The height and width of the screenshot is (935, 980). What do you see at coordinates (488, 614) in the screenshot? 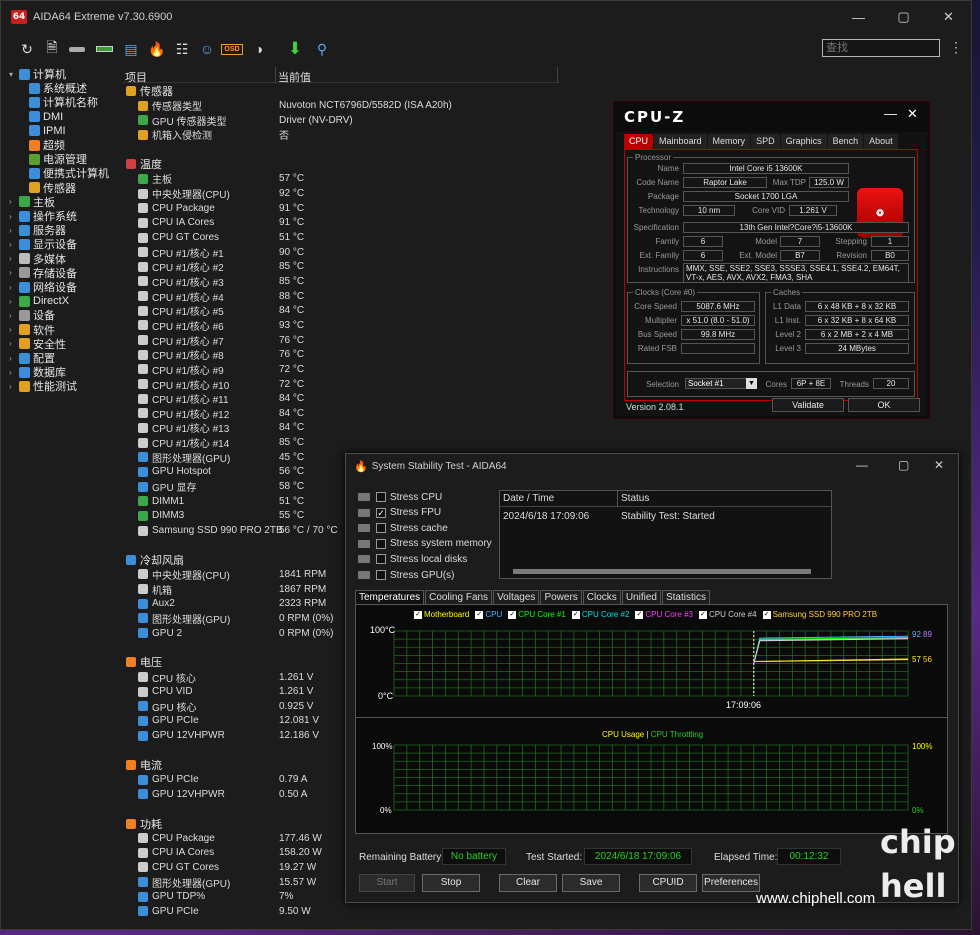
I see `legend-item: ✓ CPU` at bounding box center [488, 614].